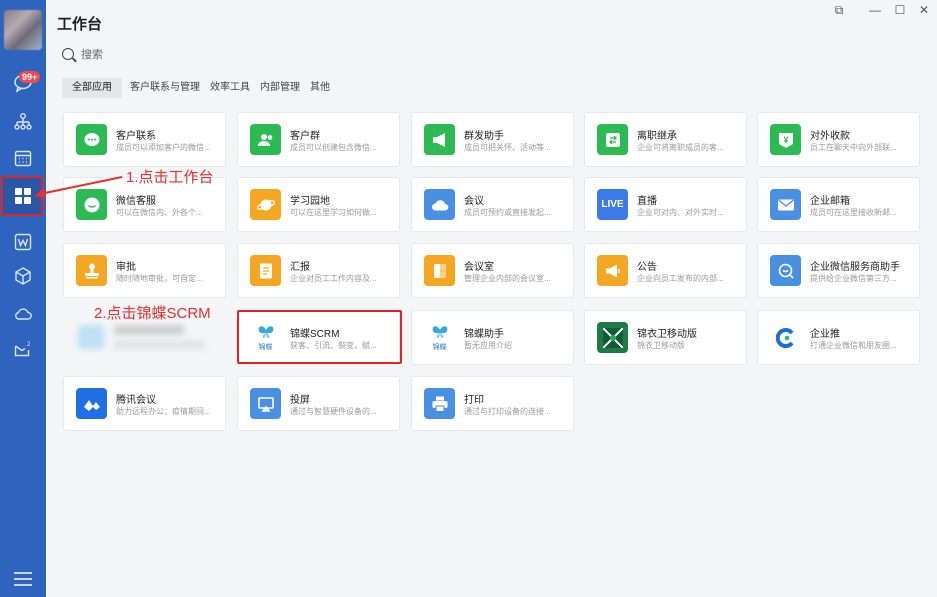  What do you see at coordinates (612, 337) in the screenshot?
I see `jinyiwei-icon` at bounding box center [612, 337].